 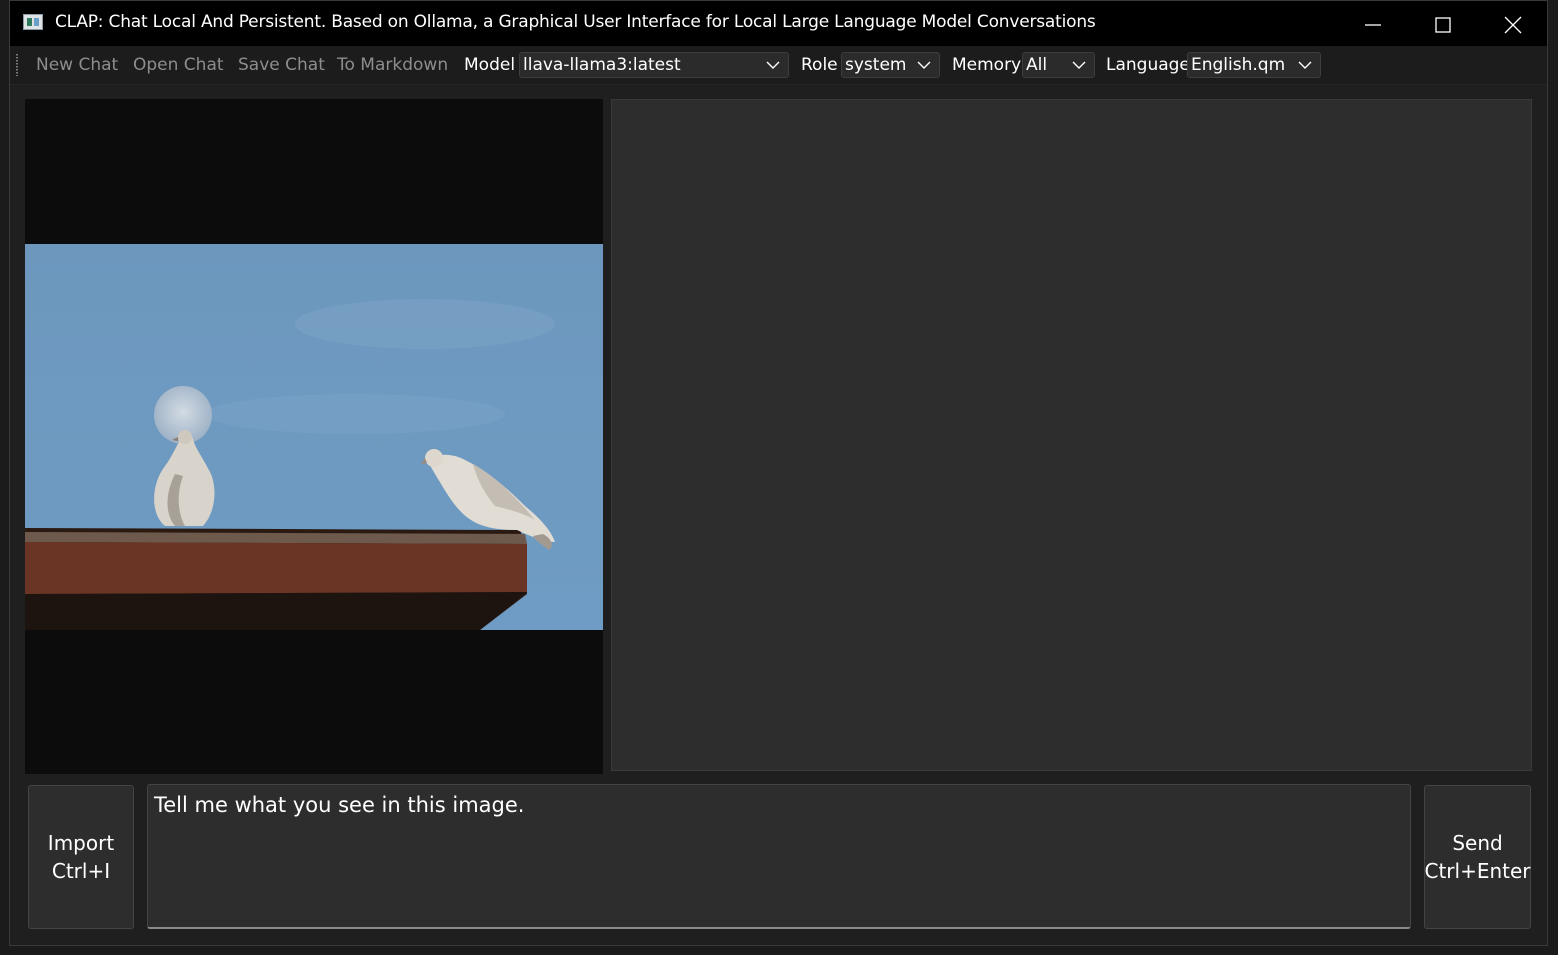 I want to click on language-label: Language, so click(x=1148, y=65).